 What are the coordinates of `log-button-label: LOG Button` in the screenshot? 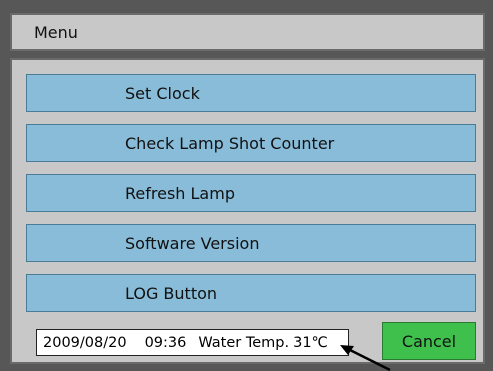 It's located at (171, 293).